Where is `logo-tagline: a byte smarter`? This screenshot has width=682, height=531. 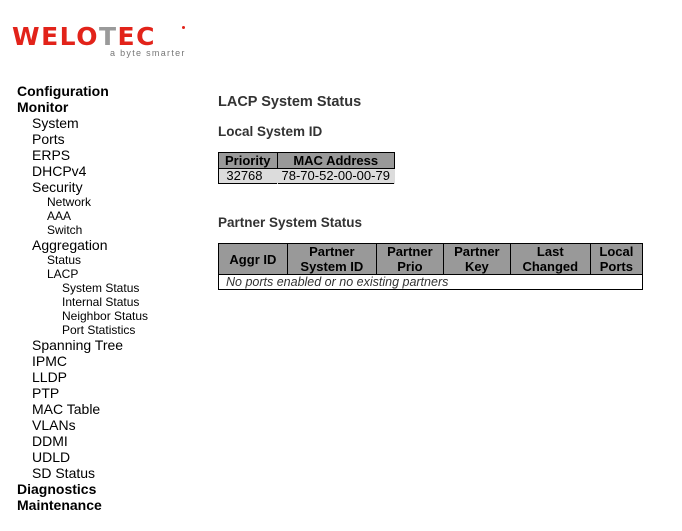 logo-tagline: a byte smarter is located at coordinates (148, 53).